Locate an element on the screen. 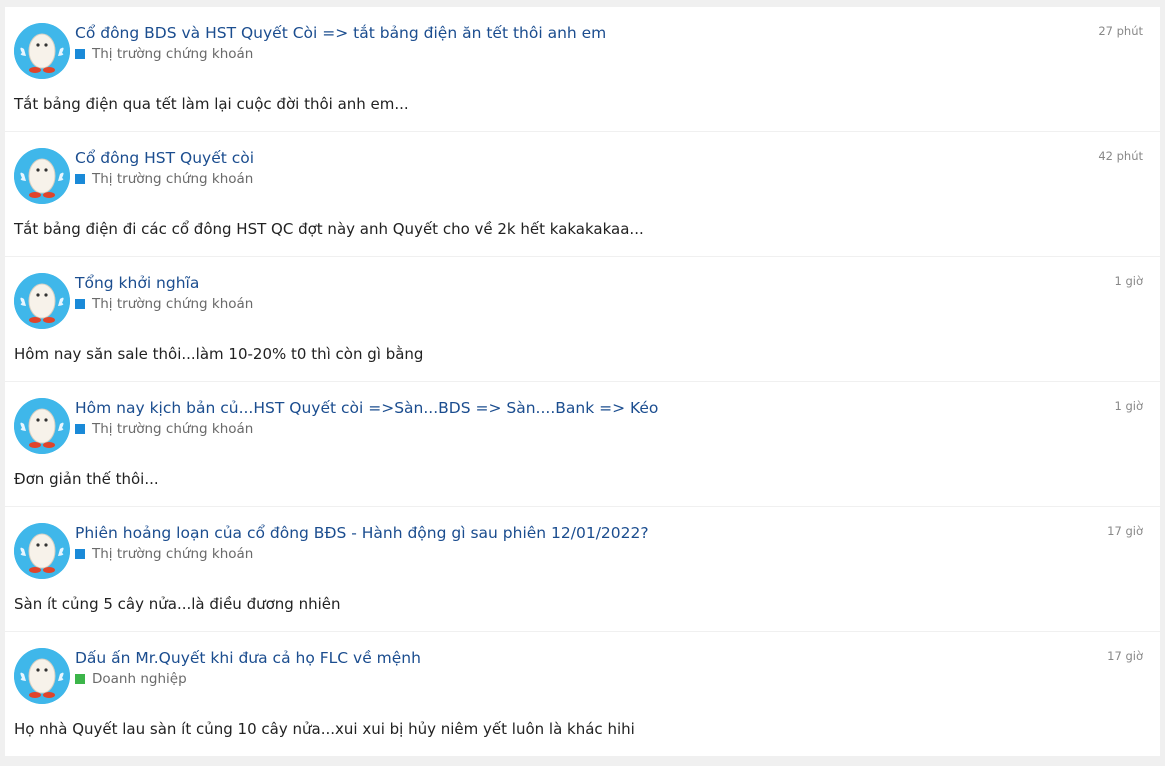 This screenshot has height=766, width=1165. post-title-link: Tổng khởi nghĩa is located at coordinates (137, 283).